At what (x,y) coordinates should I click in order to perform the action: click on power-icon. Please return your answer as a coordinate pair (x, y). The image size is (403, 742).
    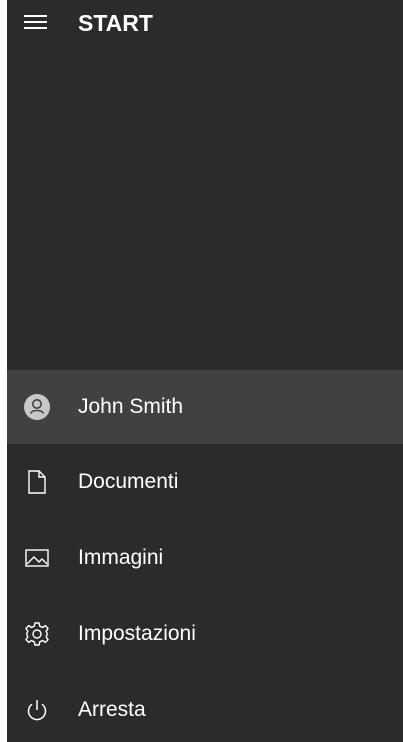
    Looking at the image, I should click on (37, 710).